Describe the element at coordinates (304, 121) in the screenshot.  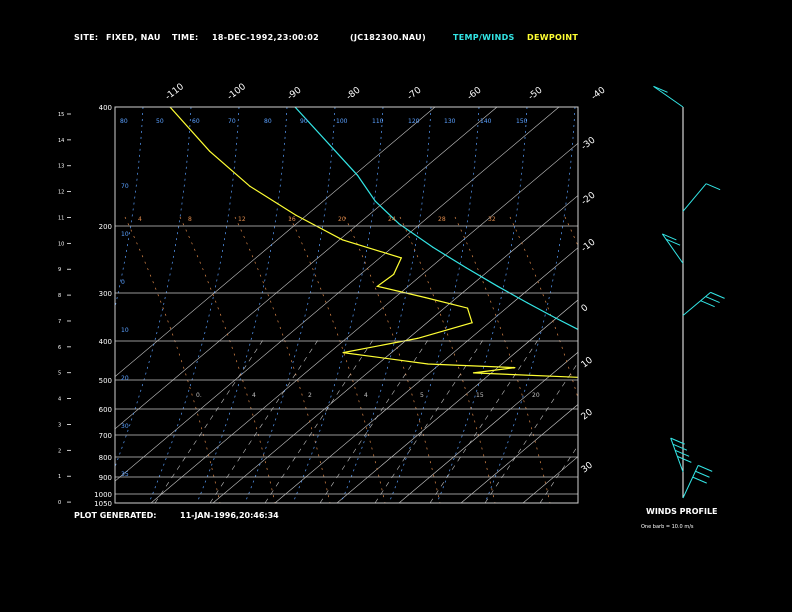
I see `dry-adiabat-label: 90` at that location.